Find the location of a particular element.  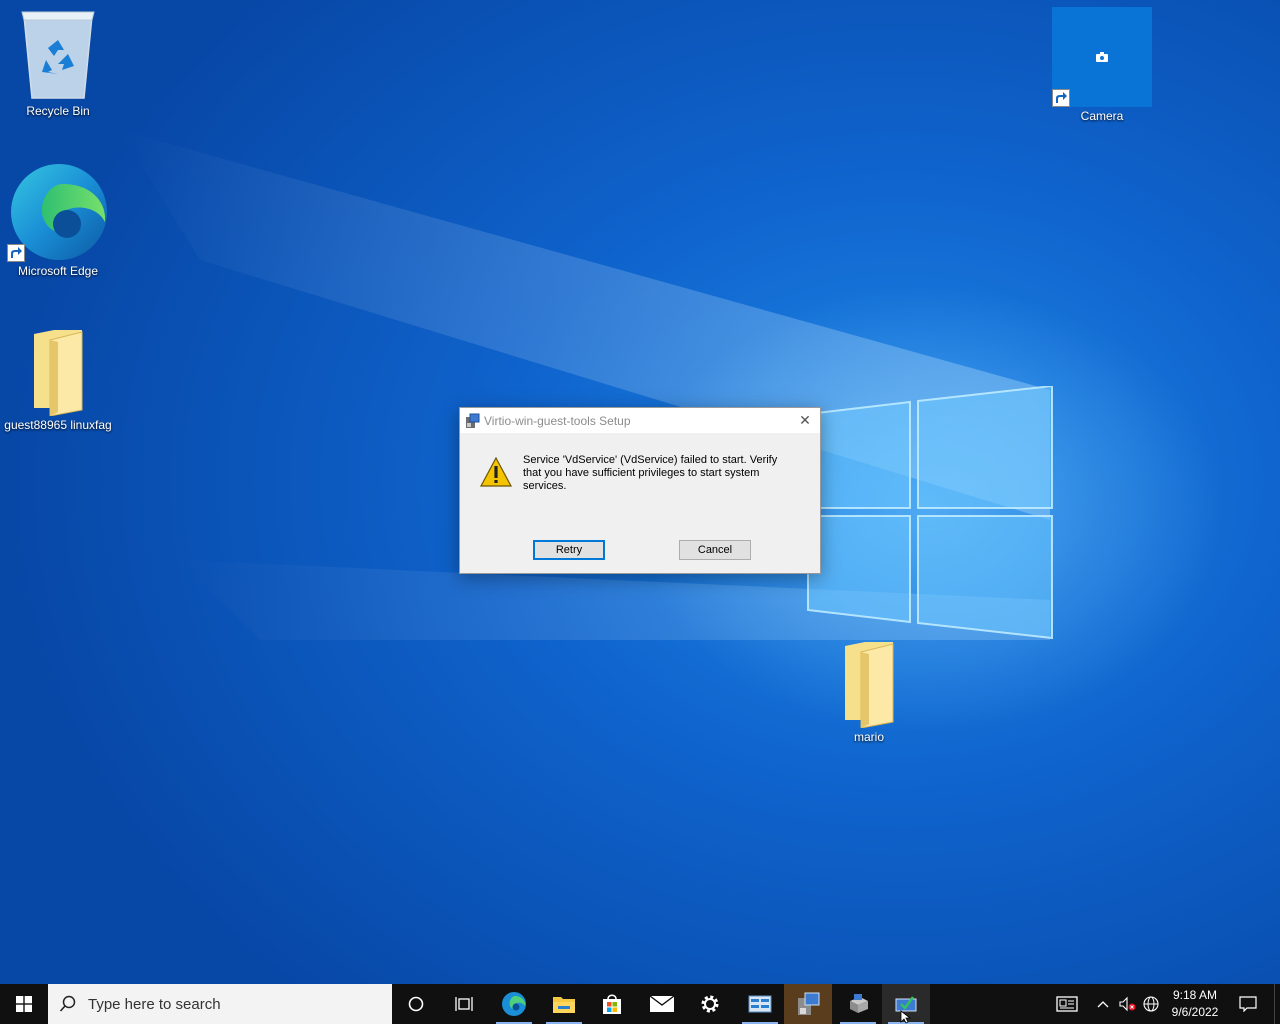

search-placeholder: Type here to search is located at coordinates (154, 1004).